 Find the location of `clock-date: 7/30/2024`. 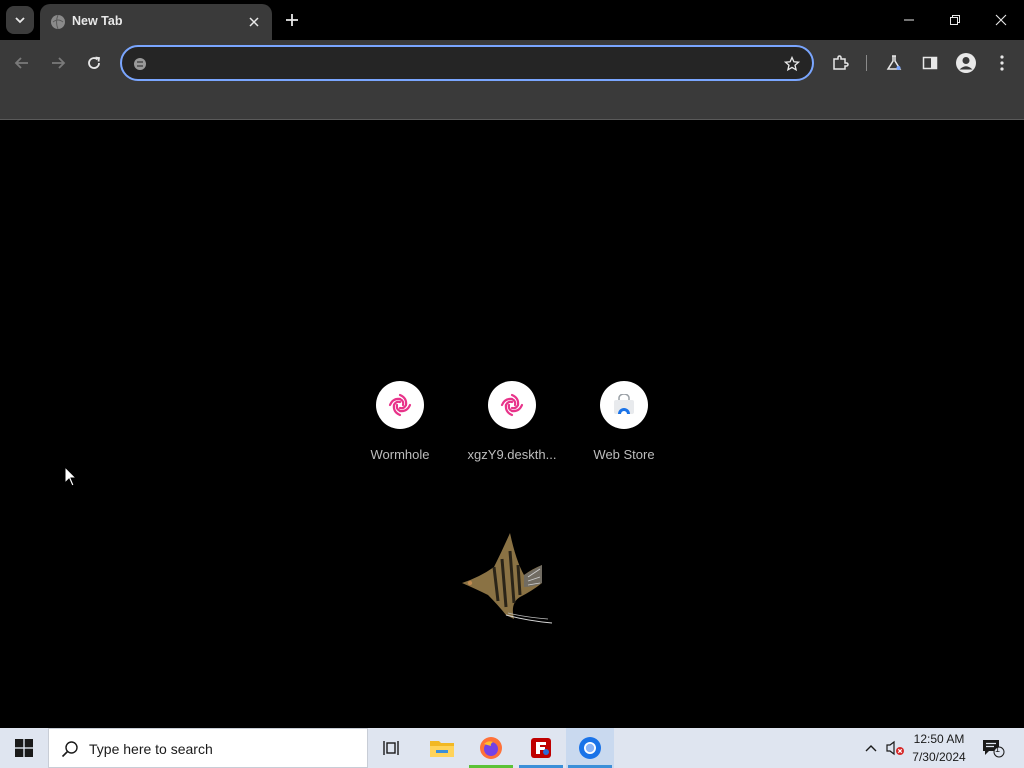

clock-date: 7/30/2024 is located at coordinates (939, 757).